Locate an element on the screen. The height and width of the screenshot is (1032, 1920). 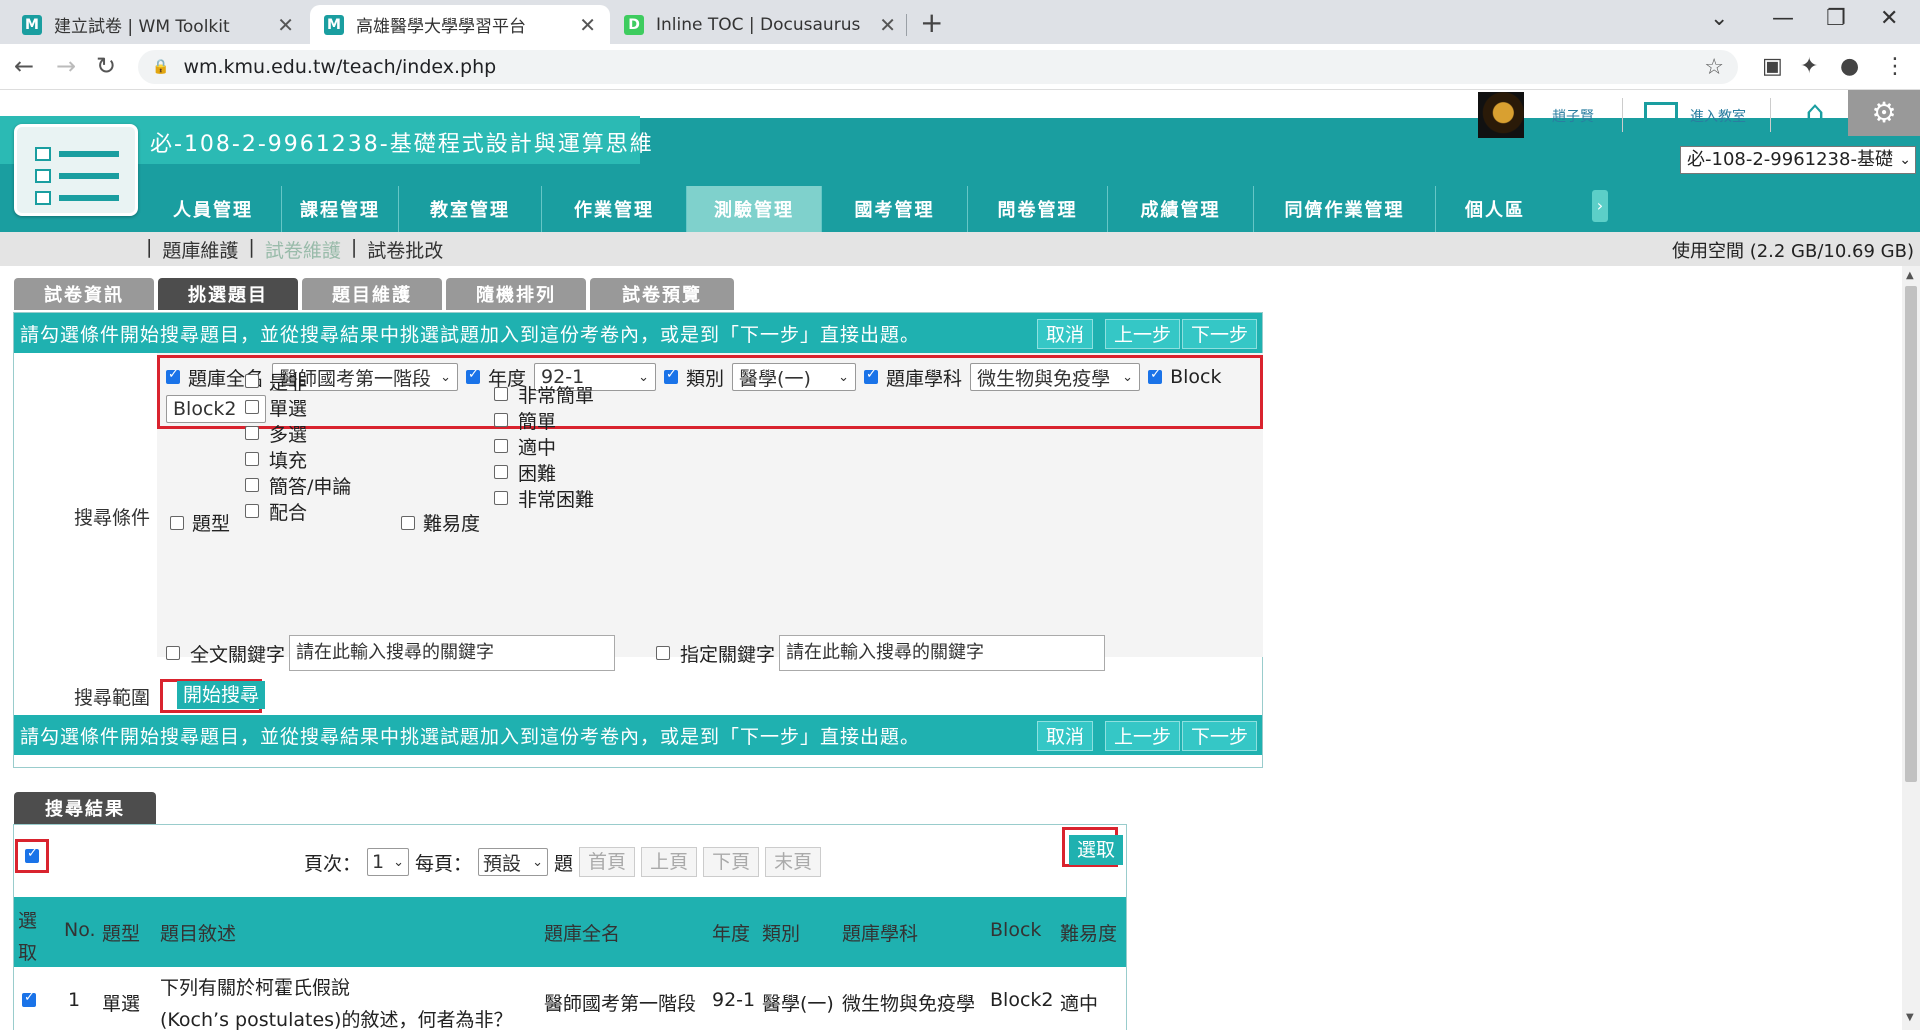
prev-page-button: 上頁 is located at coordinates (669, 862).